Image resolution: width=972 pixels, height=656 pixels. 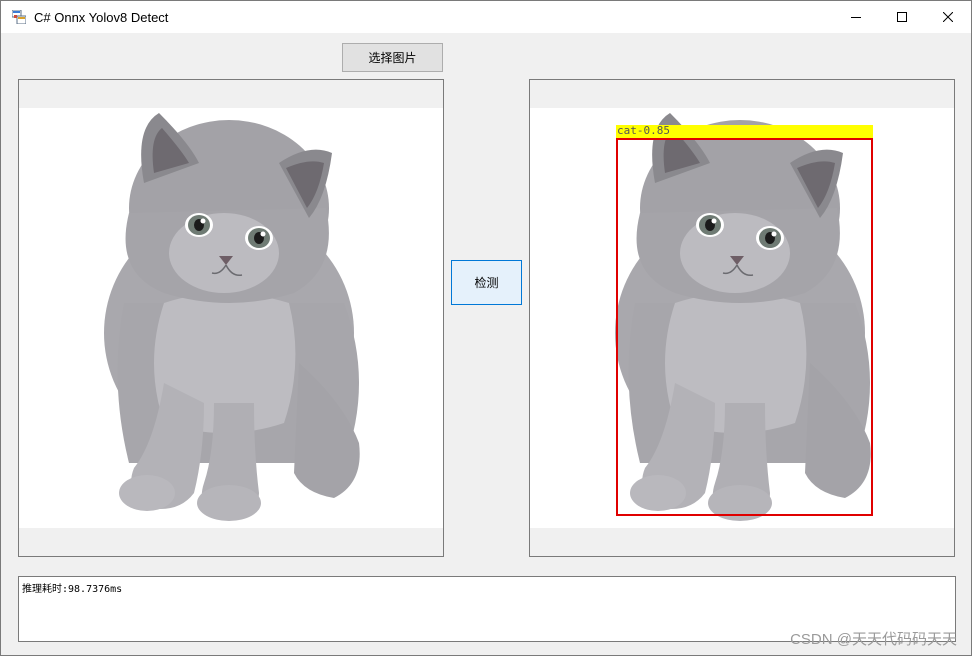 I want to click on minimize-button, so click(x=856, y=17).